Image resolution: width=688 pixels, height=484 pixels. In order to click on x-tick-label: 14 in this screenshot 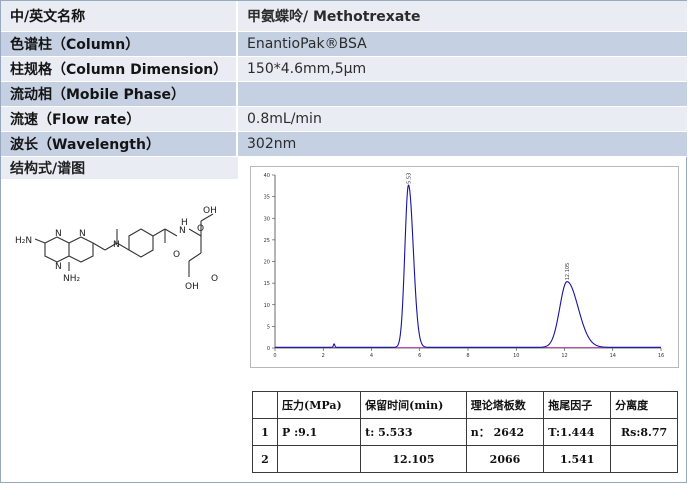, I will do `click(613, 356)`.